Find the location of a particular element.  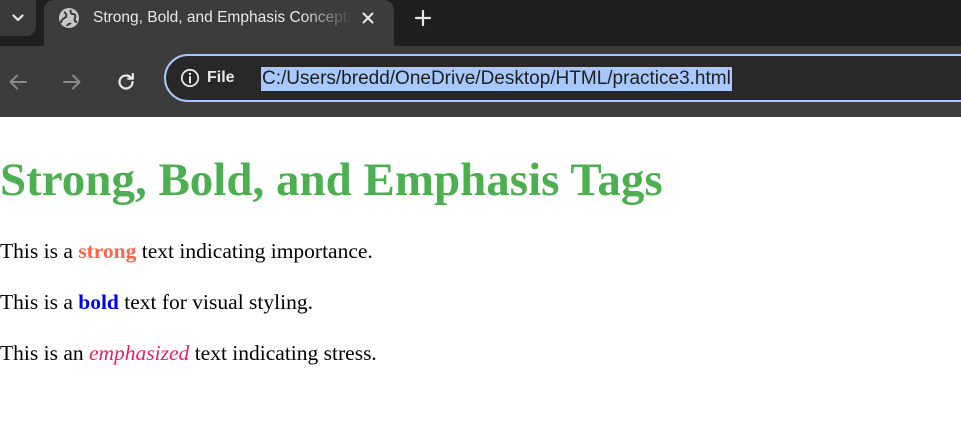

paragraph-suffix: text indicating importance. is located at coordinates (254, 251).